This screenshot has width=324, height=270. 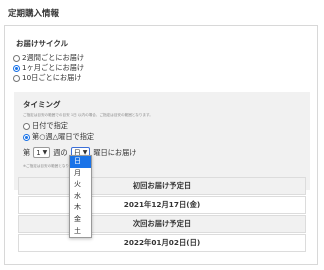 I want to click on timing-option-date: 日付で指定, so click(x=45, y=126).